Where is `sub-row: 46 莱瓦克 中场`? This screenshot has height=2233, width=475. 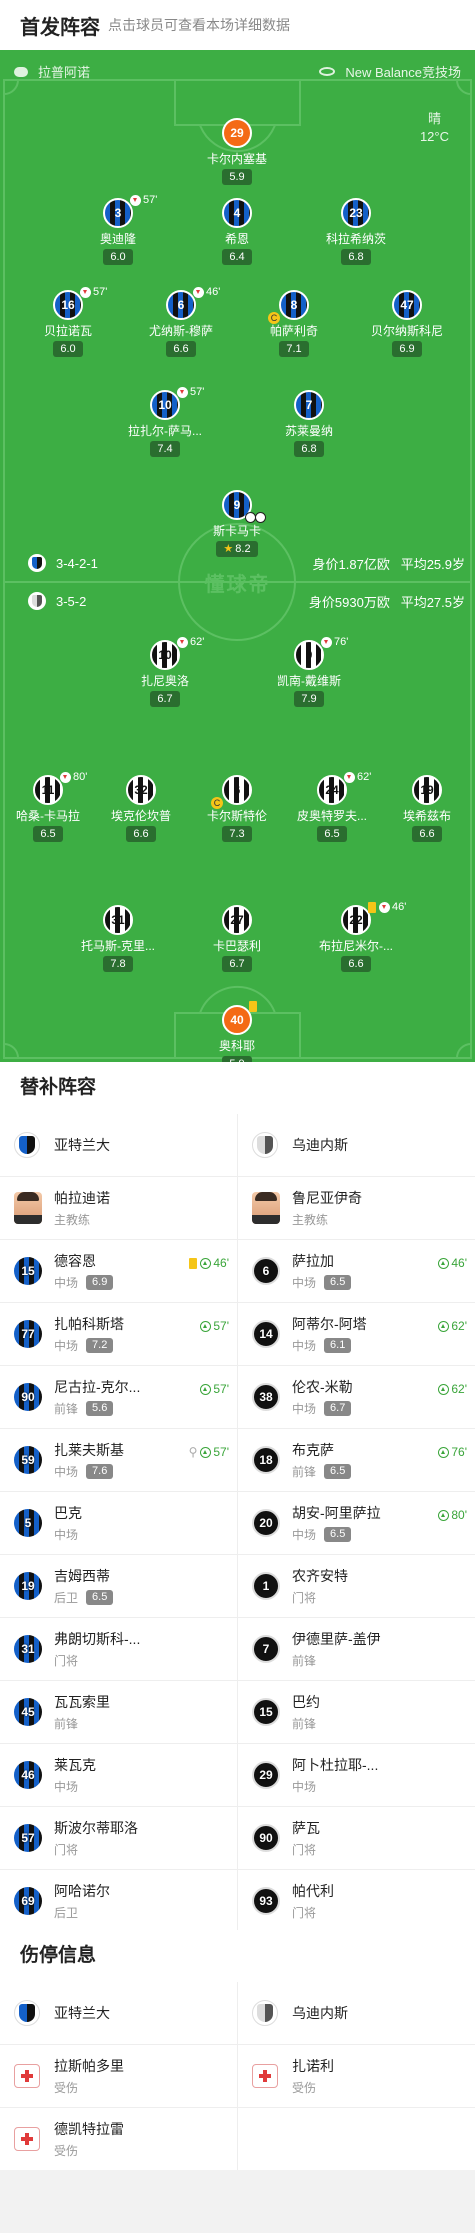
sub-row: 46 莱瓦克 中场 is located at coordinates (118, 1775).